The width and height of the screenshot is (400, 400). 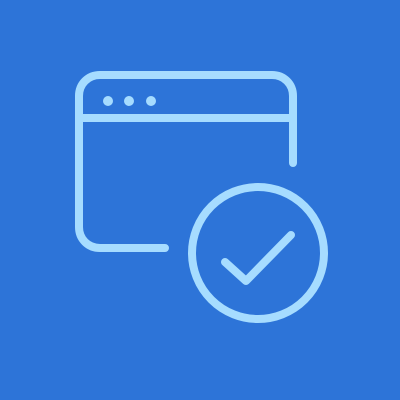 What do you see at coordinates (258, 258) in the screenshot?
I see `checkmark-icon` at bounding box center [258, 258].